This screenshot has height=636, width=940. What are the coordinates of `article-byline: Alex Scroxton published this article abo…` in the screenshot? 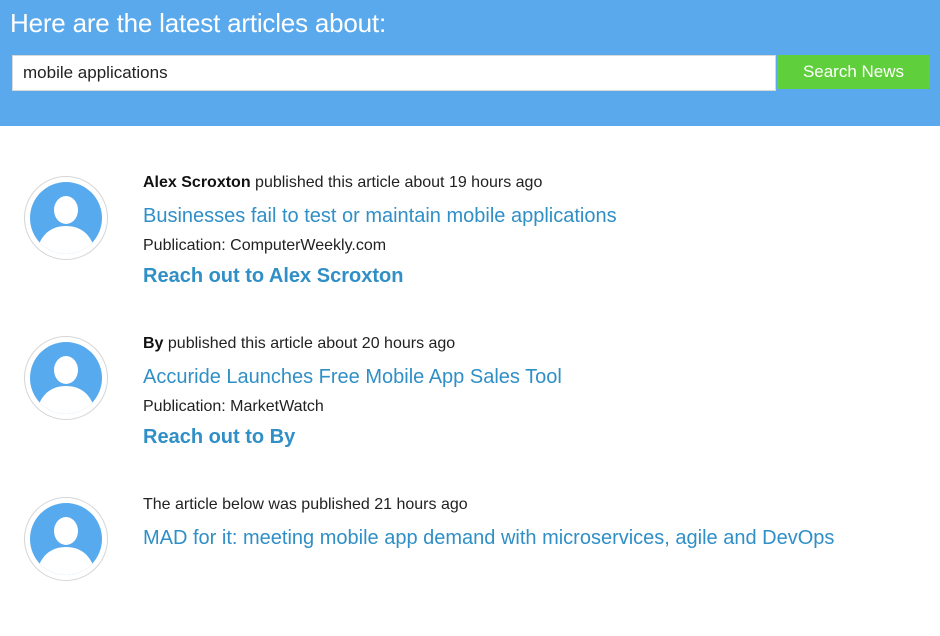 It's located at (342, 183).